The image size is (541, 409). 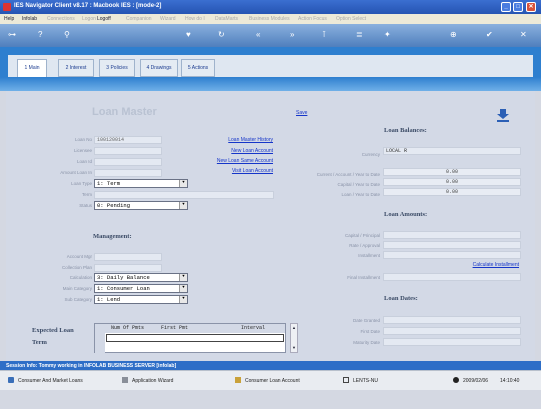 I want to click on list-icon: ≣, so click(x=359, y=35).